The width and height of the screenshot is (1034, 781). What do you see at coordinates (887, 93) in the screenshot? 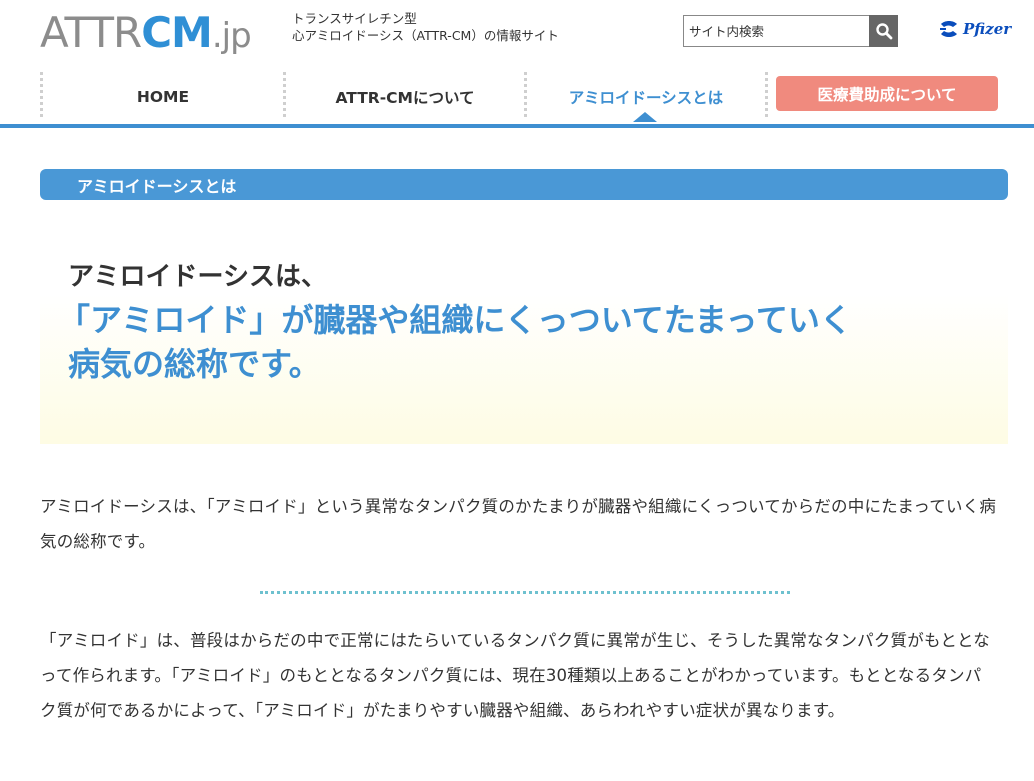
I see `nav-item-medical-subsidy: 医療費助成について` at bounding box center [887, 93].